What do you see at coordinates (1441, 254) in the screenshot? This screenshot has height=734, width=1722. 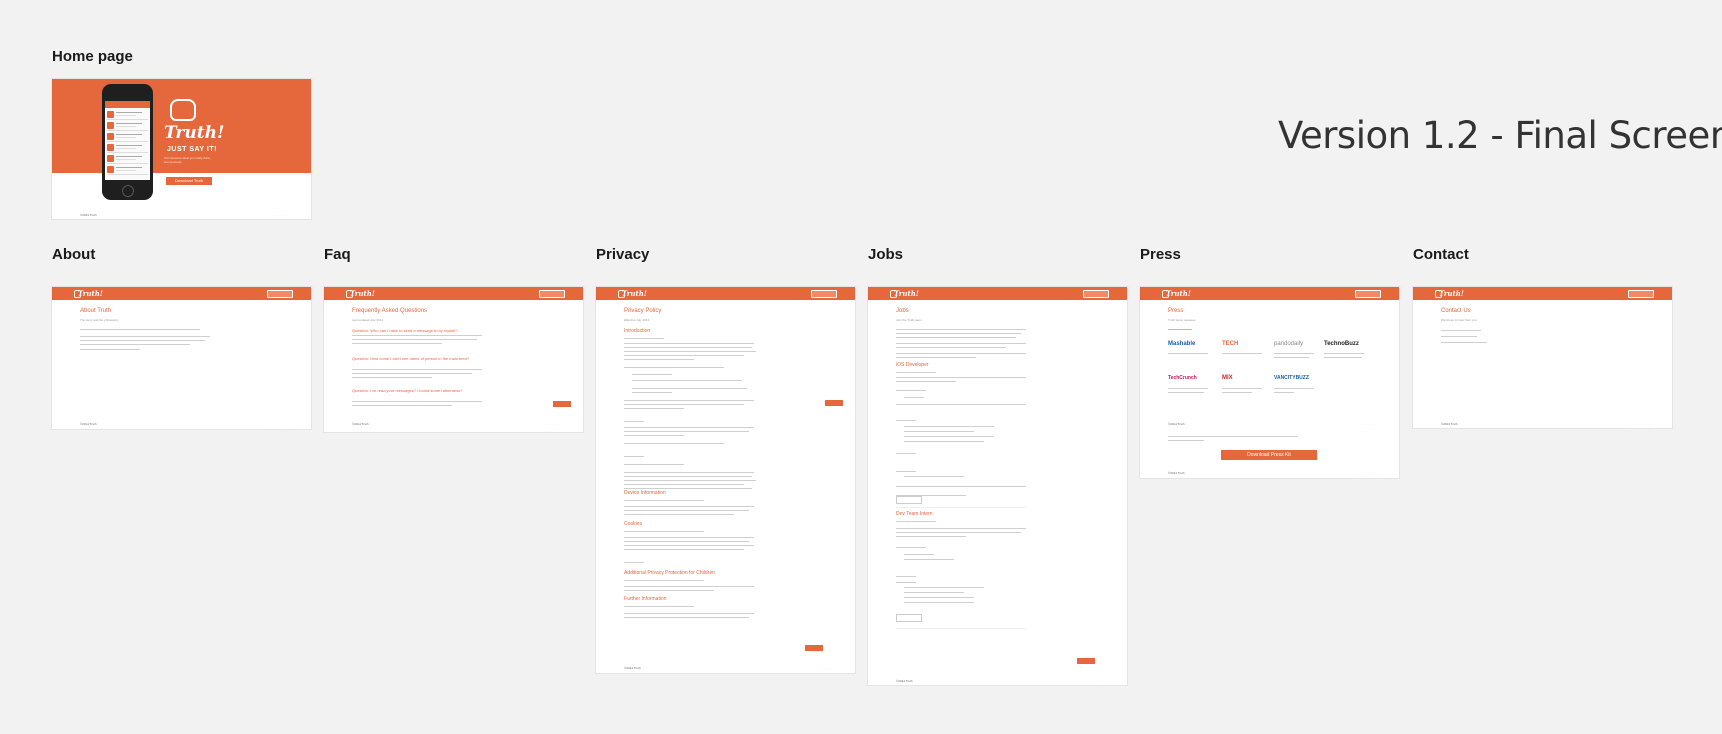 I see `section-label-contact: Contact` at bounding box center [1441, 254].